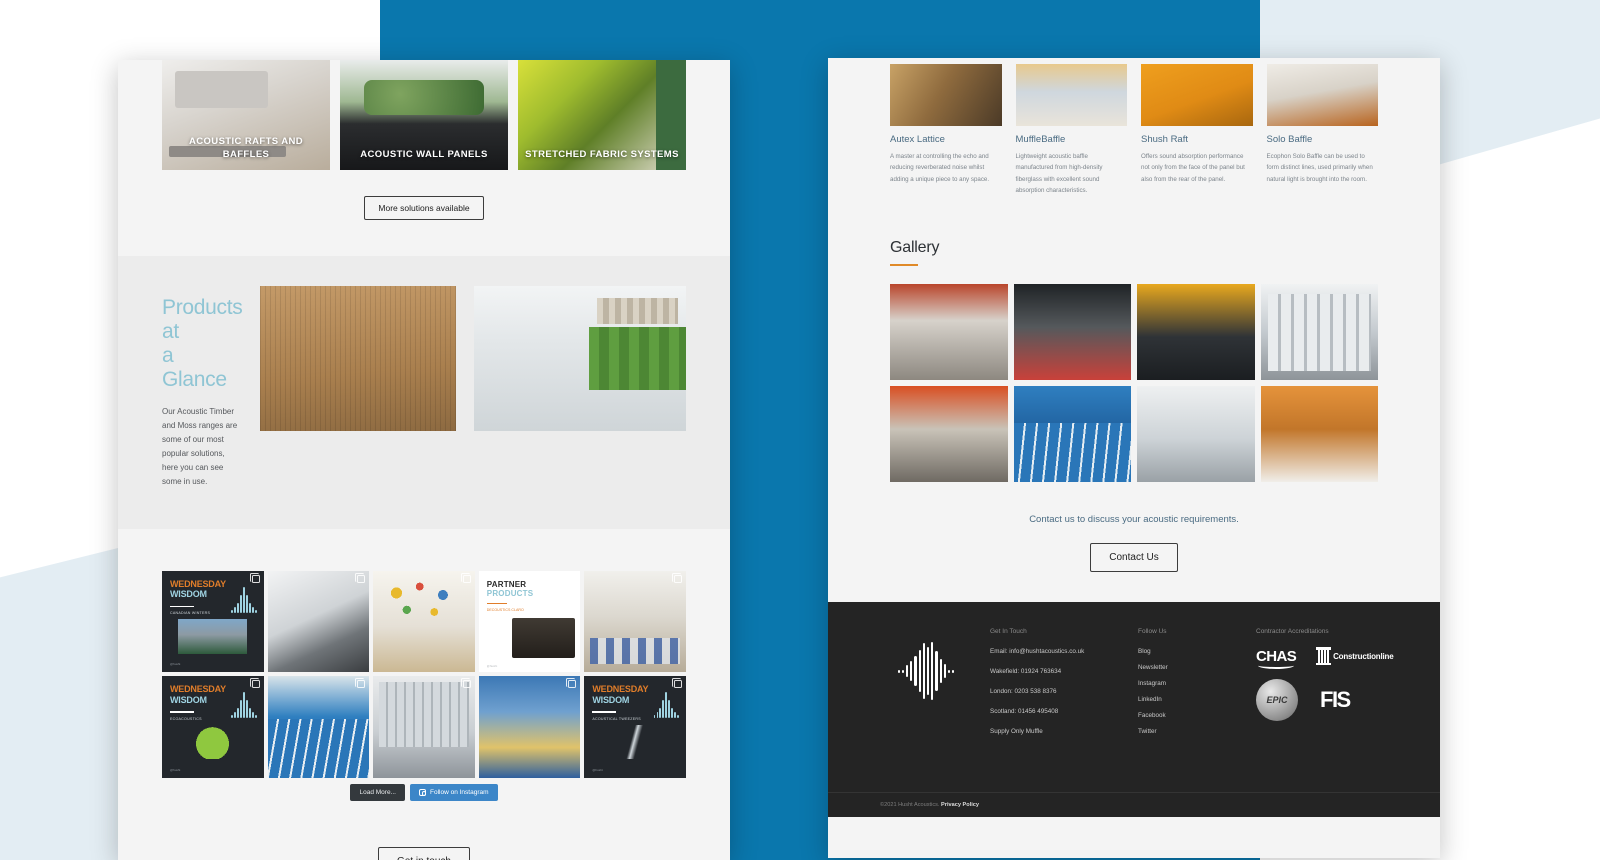  Describe the element at coordinates (182, 712) in the screenshot. I see `divider` at that location.